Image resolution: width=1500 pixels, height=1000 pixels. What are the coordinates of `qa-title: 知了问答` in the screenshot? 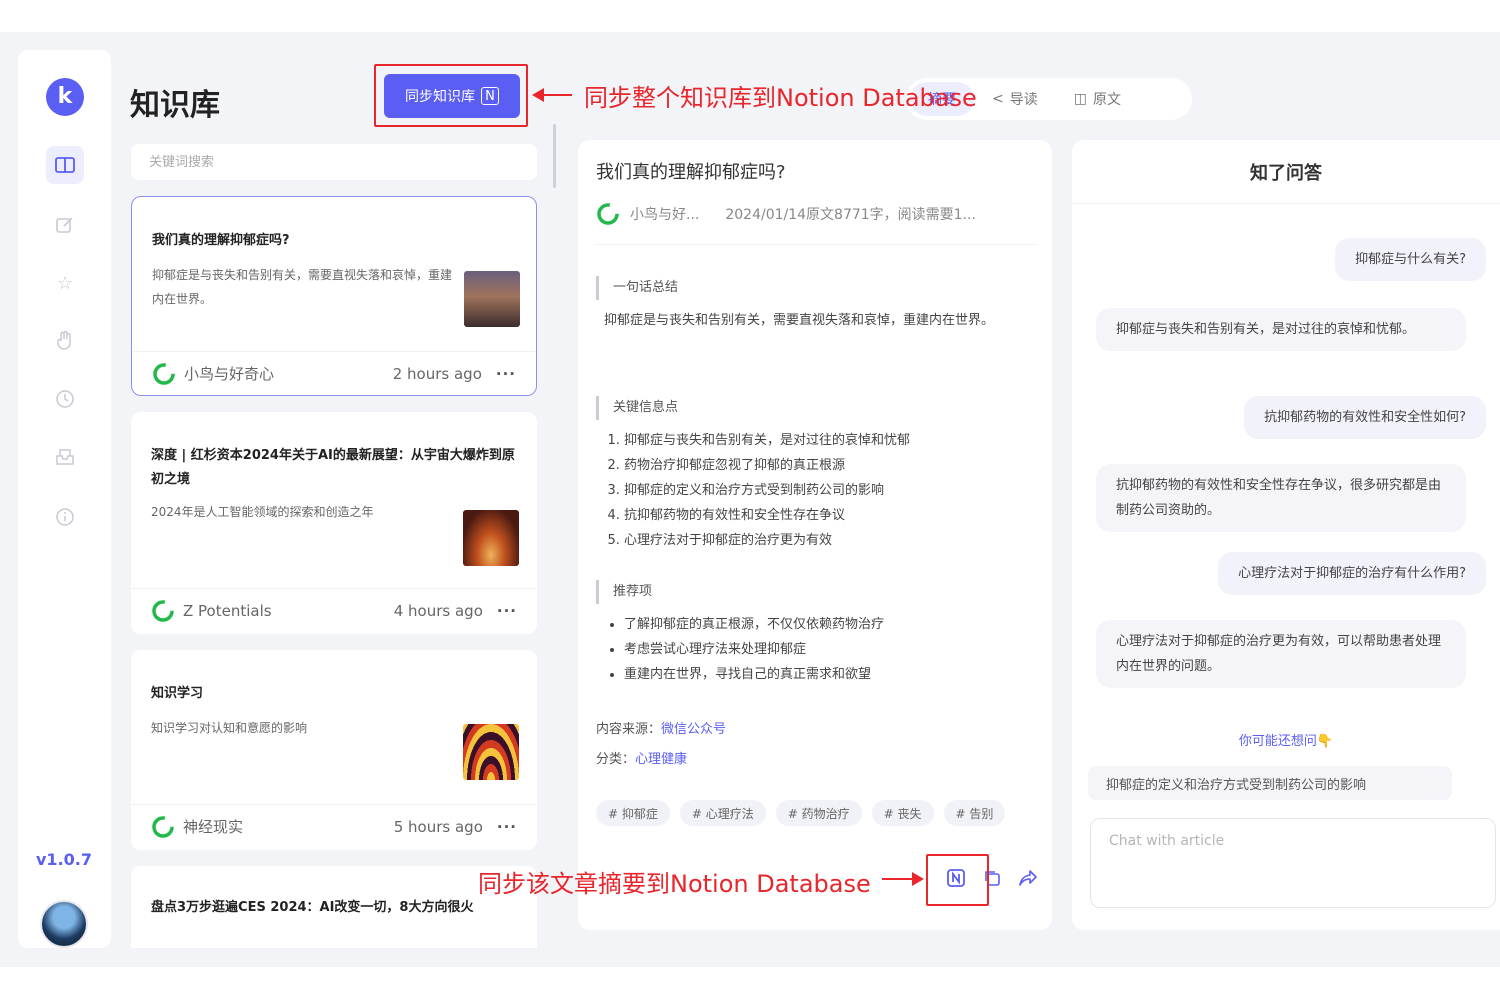 It's located at (1286, 172).